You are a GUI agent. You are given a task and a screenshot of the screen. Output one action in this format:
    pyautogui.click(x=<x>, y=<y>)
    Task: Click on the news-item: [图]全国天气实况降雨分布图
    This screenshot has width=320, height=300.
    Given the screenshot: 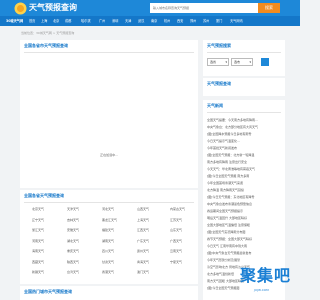 What is the action you would take?
    pyautogui.click(x=245, y=232)
    